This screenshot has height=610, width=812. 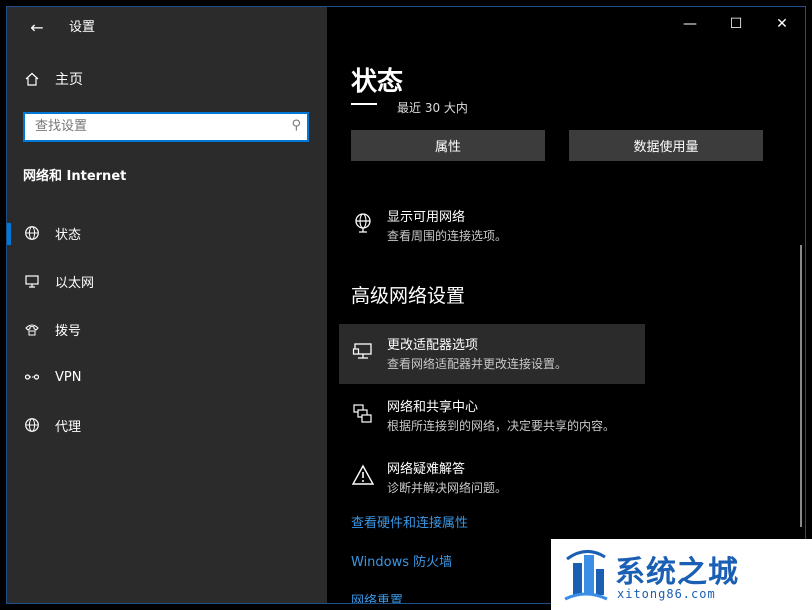 I want to click on setting-title: 显示可用网络, so click(x=426, y=217).